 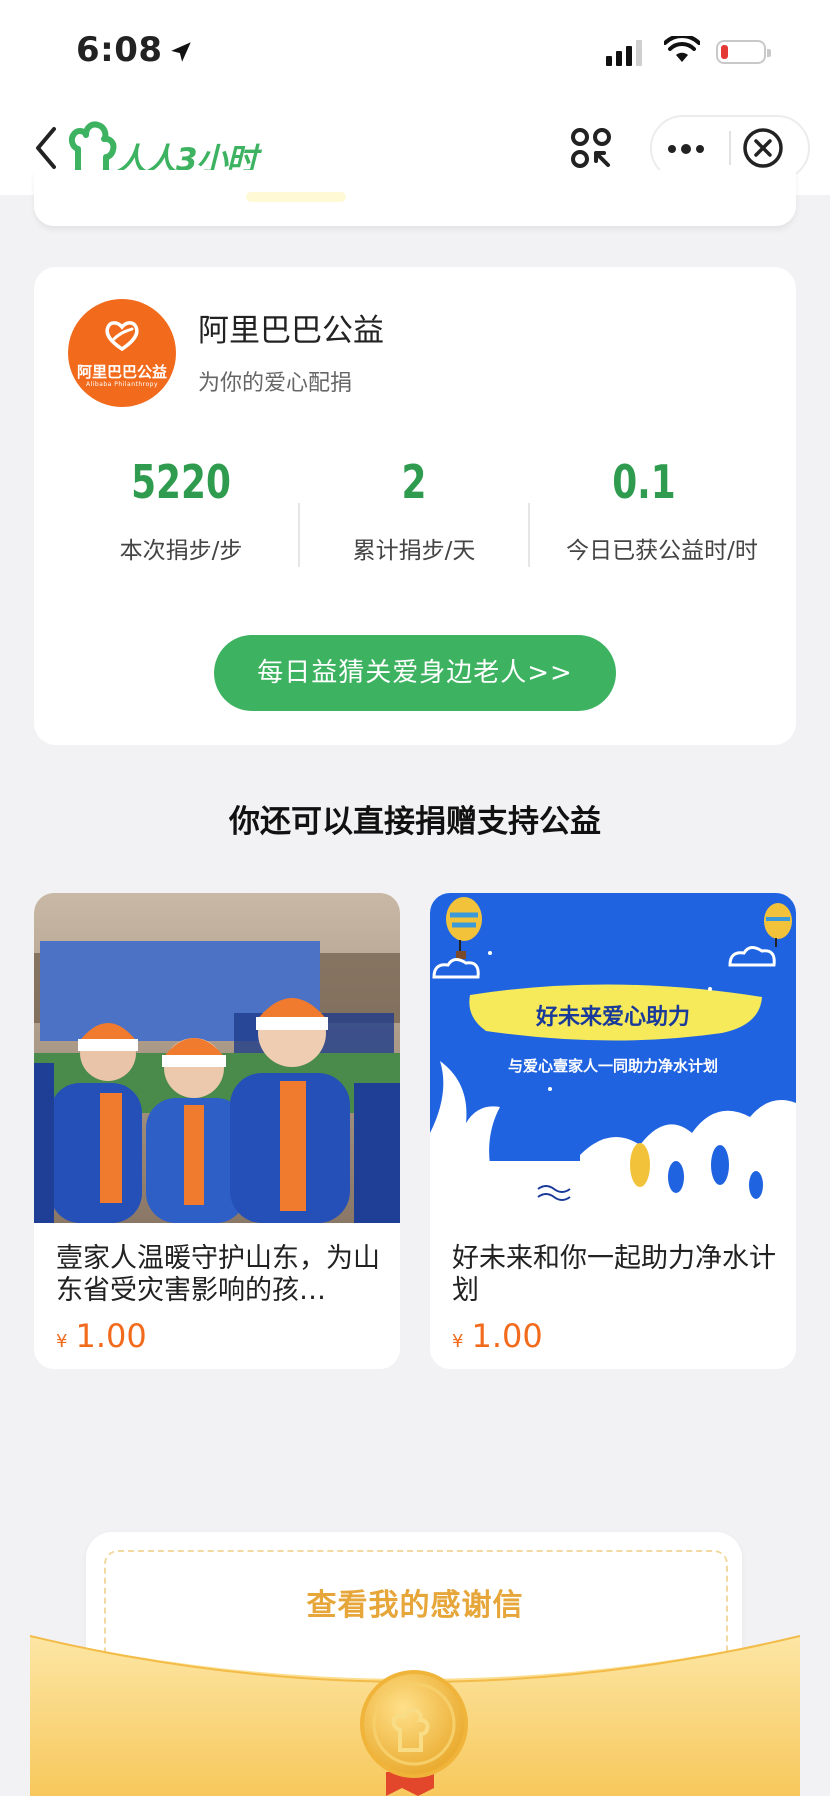 I want to click on cellular-signal-icon, so click(x=624, y=53).